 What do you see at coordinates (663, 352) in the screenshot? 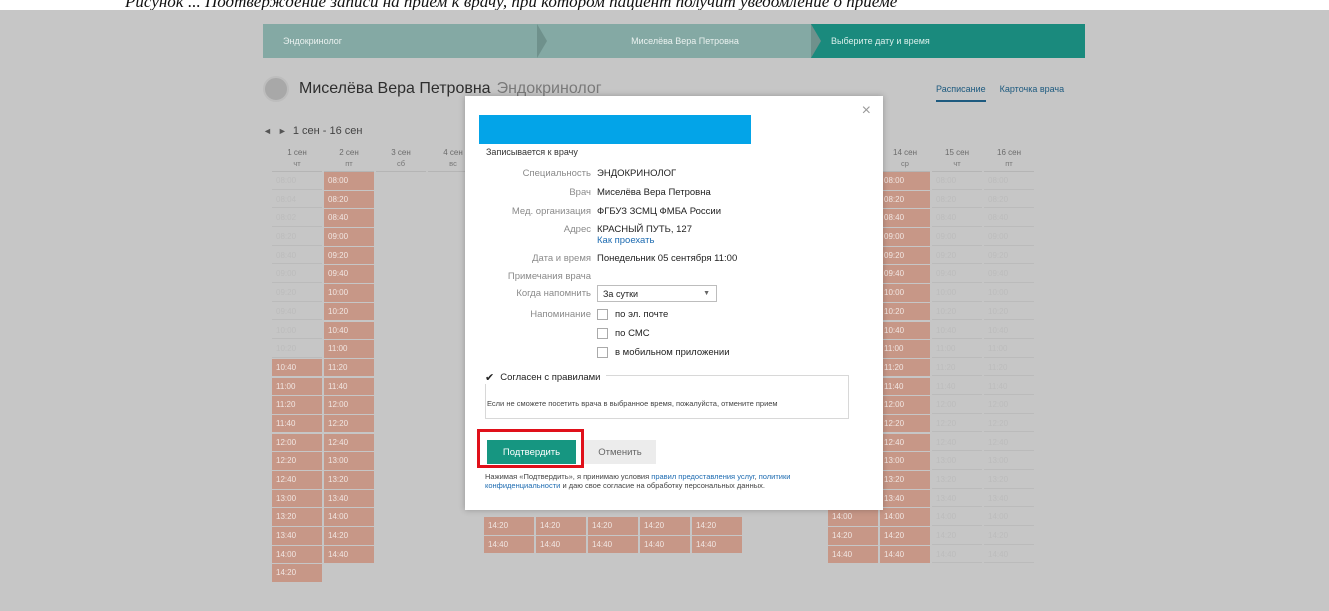
I see `reminder-app-option: в мобильном приложении` at bounding box center [663, 352].